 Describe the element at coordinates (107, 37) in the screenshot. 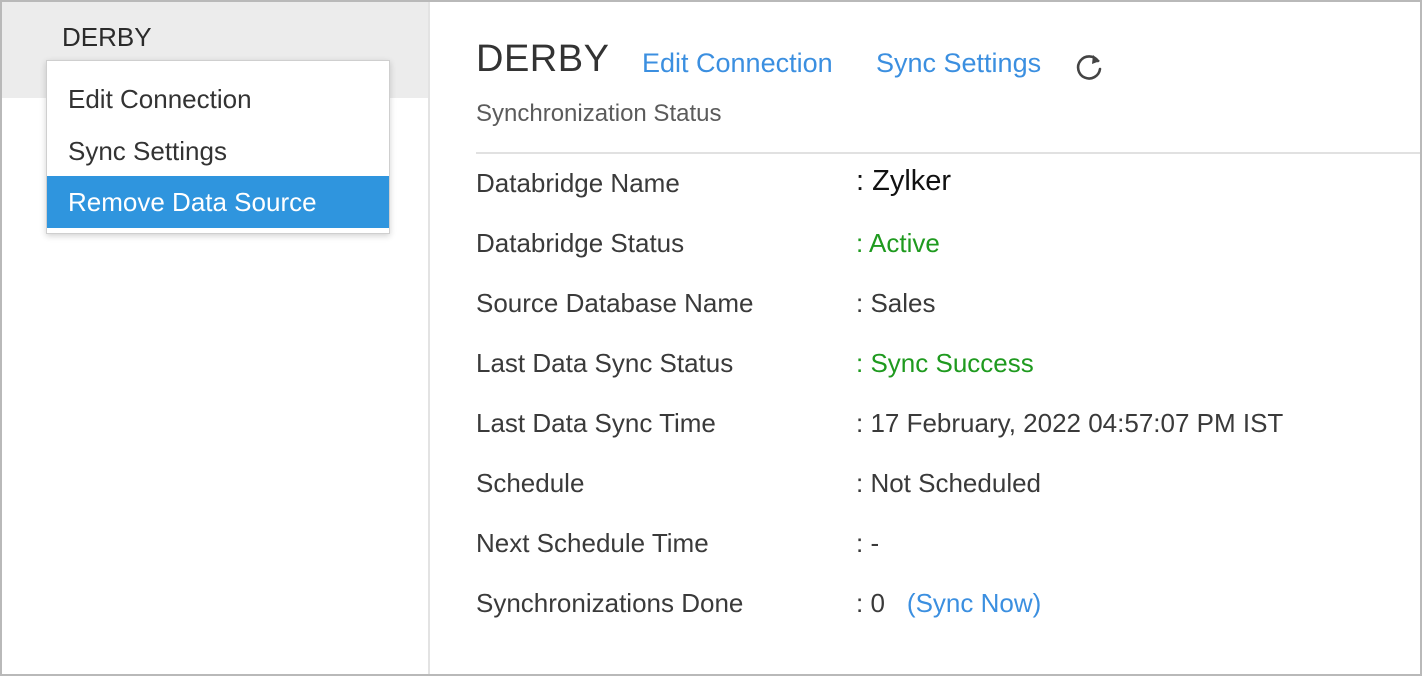

I see `sidebar-title: DERBY` at that location.